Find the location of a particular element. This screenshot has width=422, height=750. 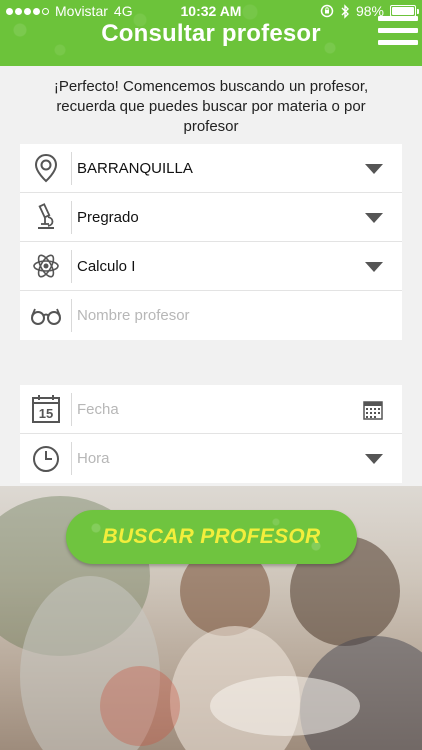

rotation-lock-icon is located at coordinates (327, 11).